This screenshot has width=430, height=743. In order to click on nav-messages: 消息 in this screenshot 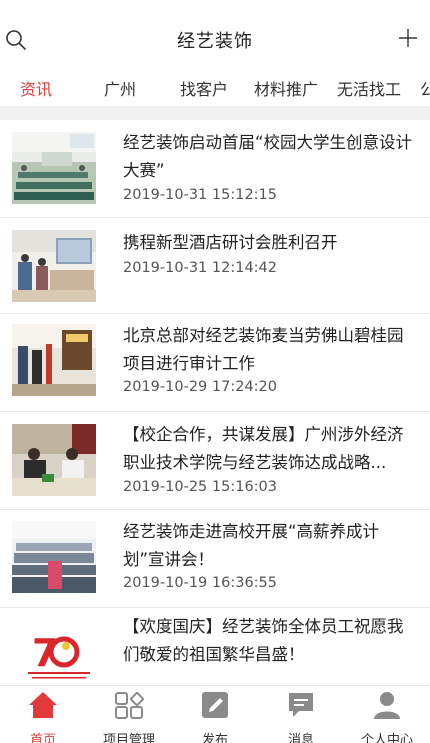, I will do `click(301, 714)`.